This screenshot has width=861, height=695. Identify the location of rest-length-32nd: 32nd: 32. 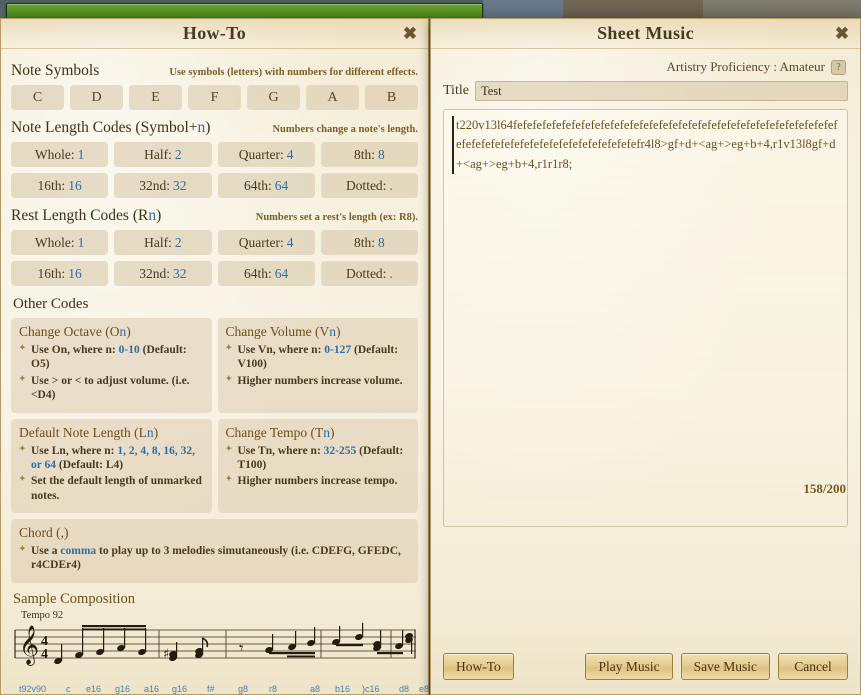
(163, 273).